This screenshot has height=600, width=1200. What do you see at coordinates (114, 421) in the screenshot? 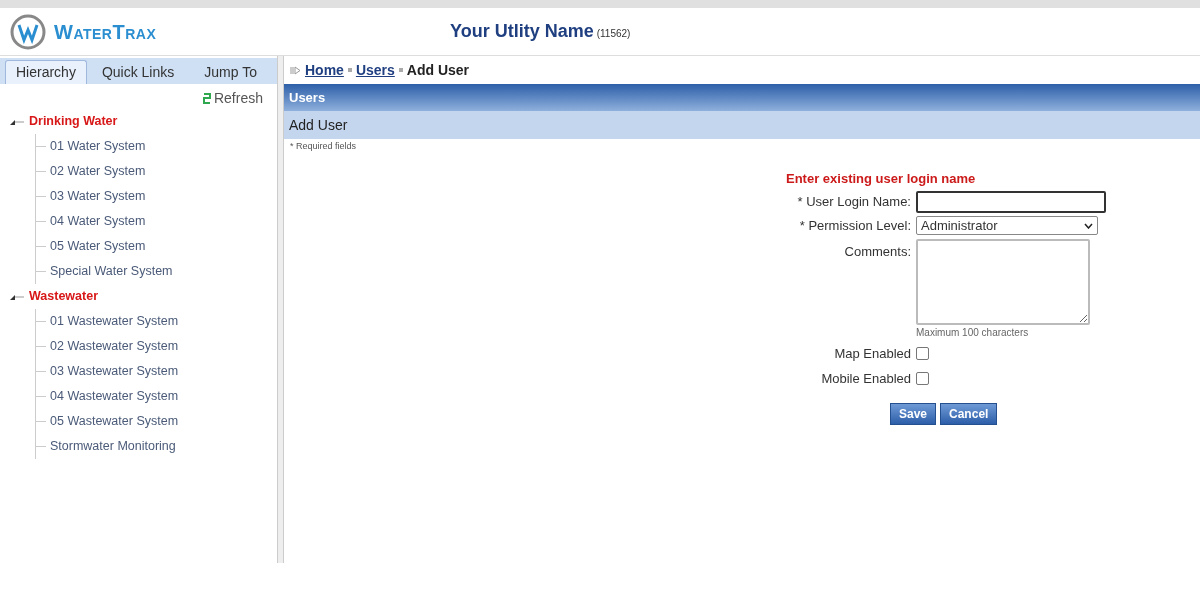
I see `tree-item: 05 Wastewater System` at bounding box center [114, 421].